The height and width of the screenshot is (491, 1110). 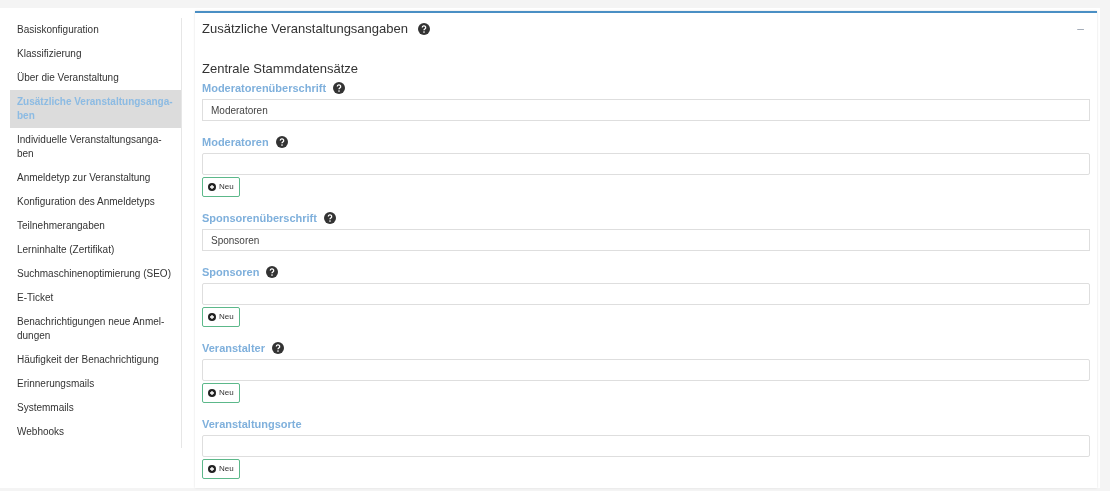 What do you see at coordinates (95, 298) in the screenshot?
I see `sidebar-item: E-Ticket` at bounding box center [95, 298].